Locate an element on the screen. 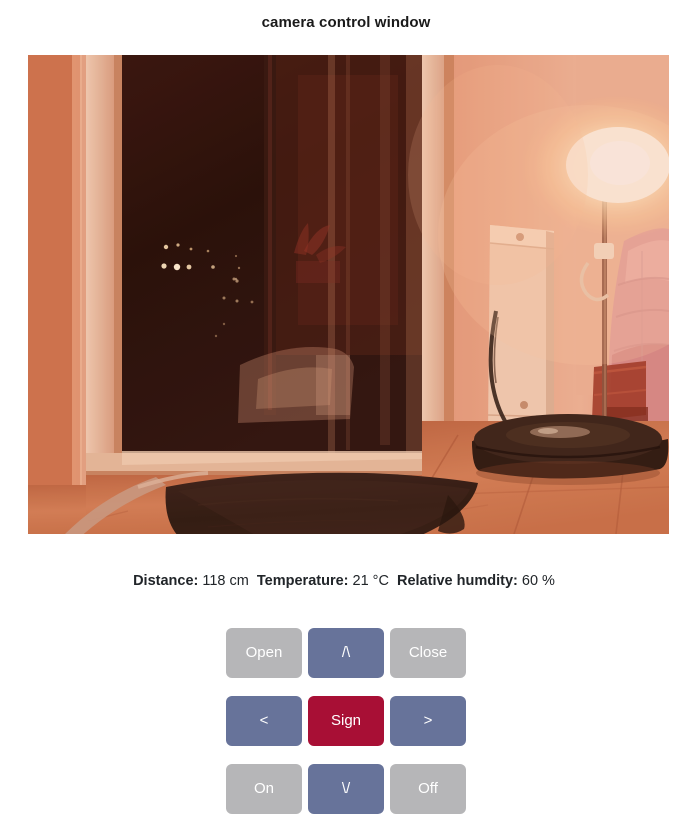 The image size is (692, 833). sensor-temperature-value: 21 °C is located at coordinates (370, 581).